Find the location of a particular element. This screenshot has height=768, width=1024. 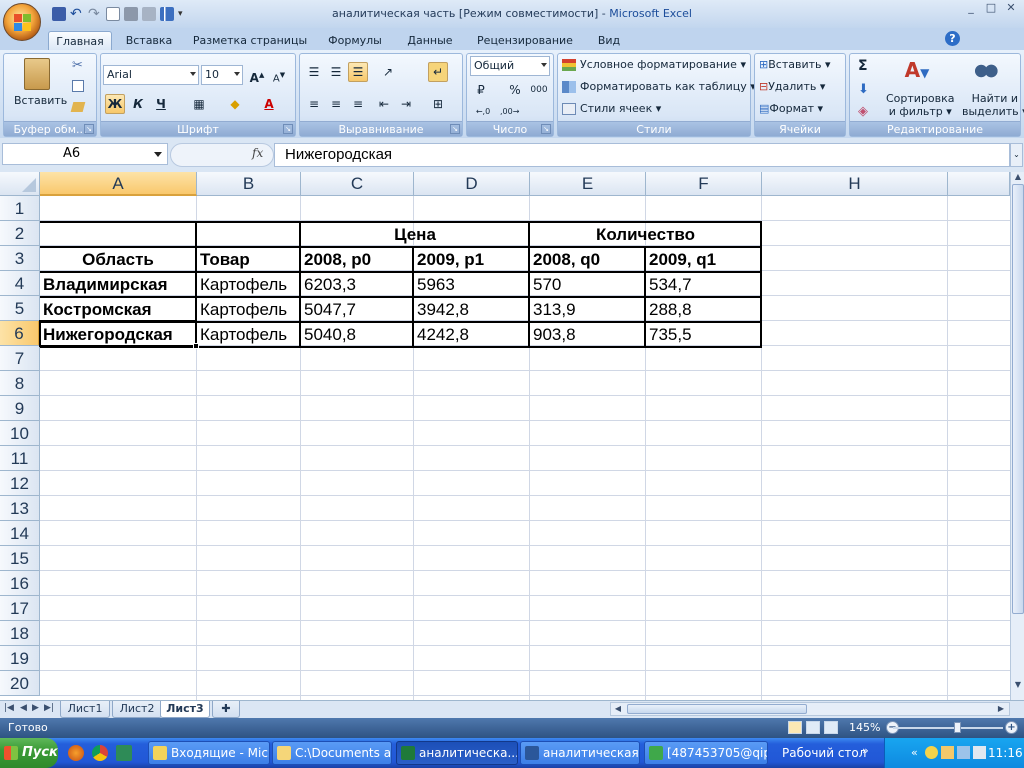

cell-e4: 570 is located at coordinates (545, 284).